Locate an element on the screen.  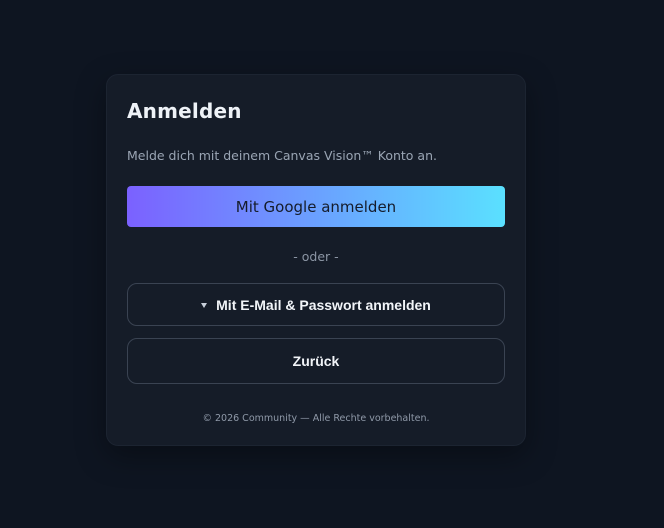
back-button: Zurück is located at coordinates (316, 361).